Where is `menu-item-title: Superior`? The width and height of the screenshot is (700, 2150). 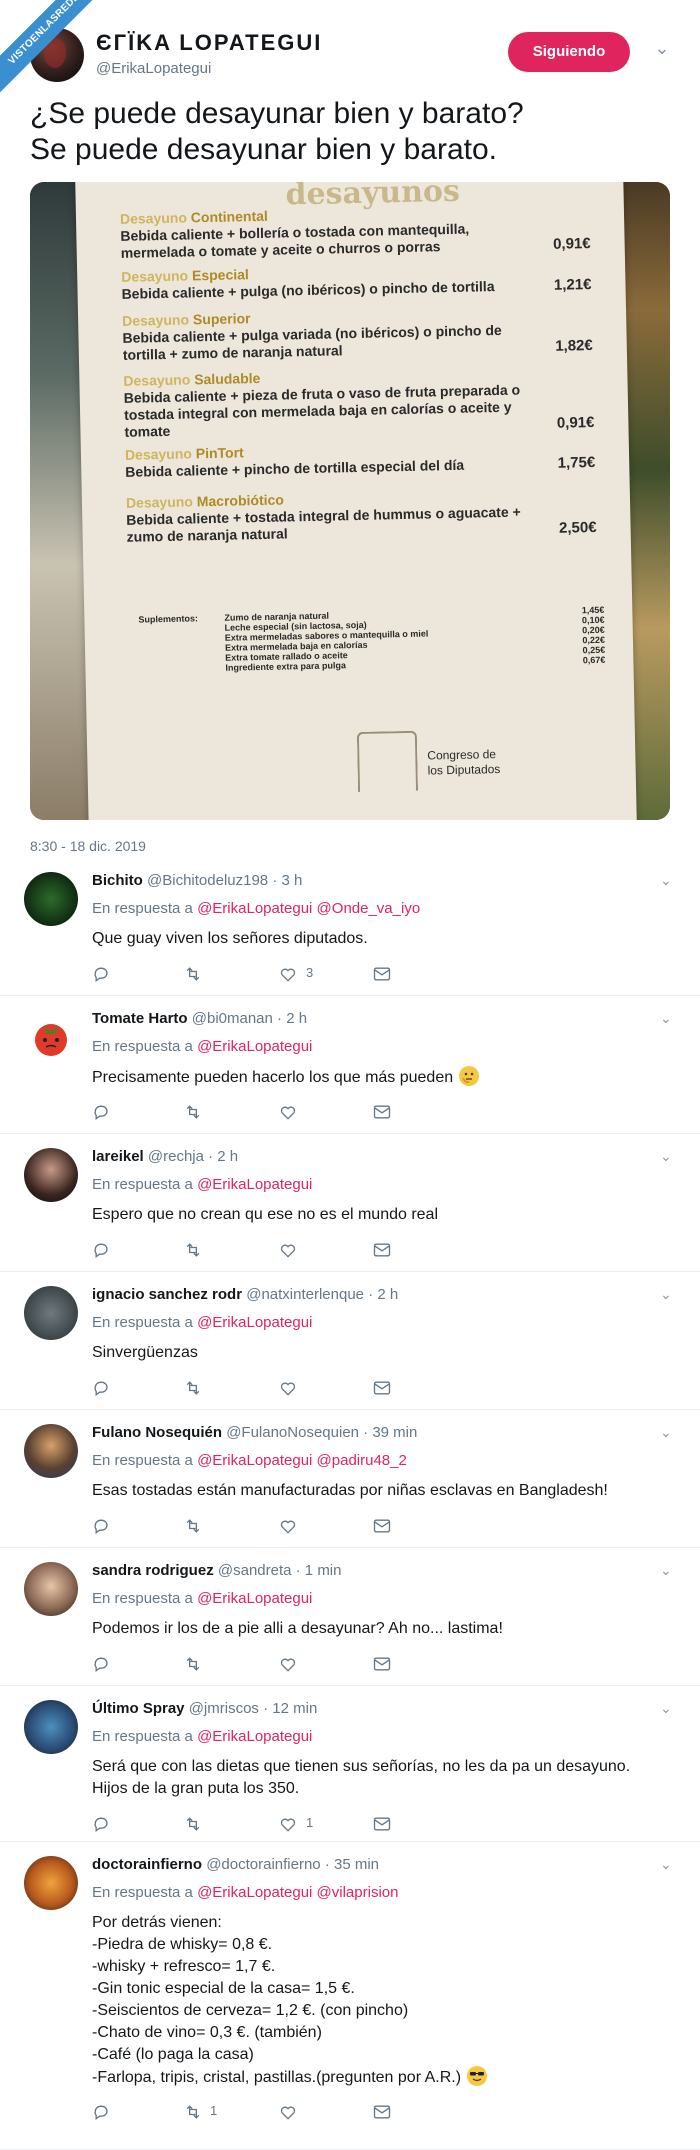
menu-item-title: Superior is located at coordinates (221, 319).